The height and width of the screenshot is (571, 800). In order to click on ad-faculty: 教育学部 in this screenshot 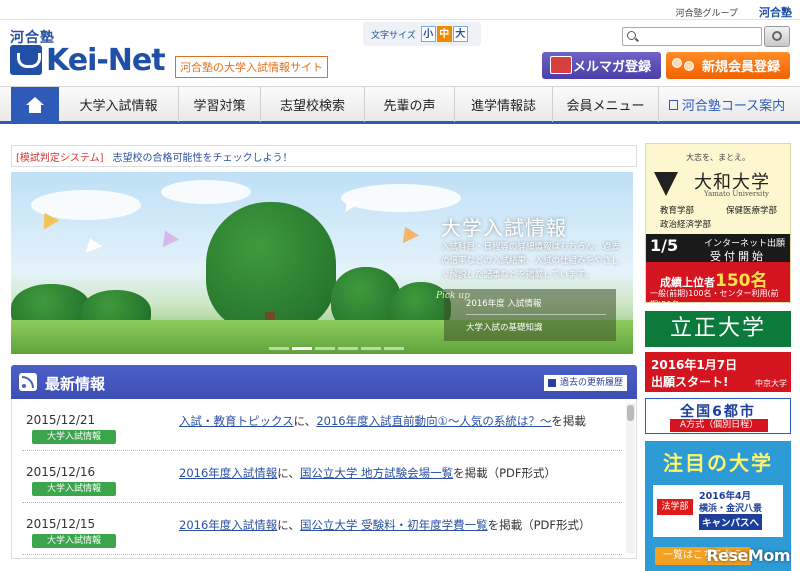, I will do `click(677, 211)`.